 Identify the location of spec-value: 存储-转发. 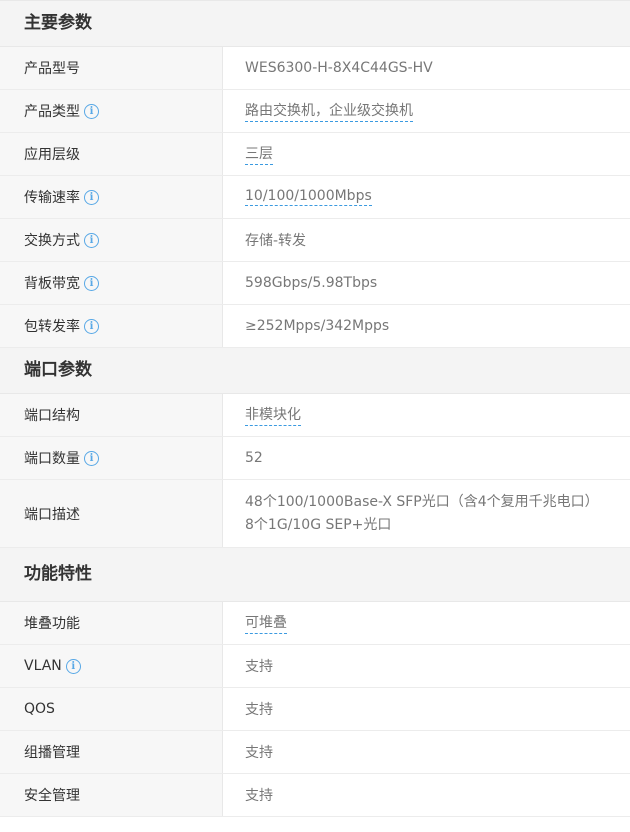
(426, 240).